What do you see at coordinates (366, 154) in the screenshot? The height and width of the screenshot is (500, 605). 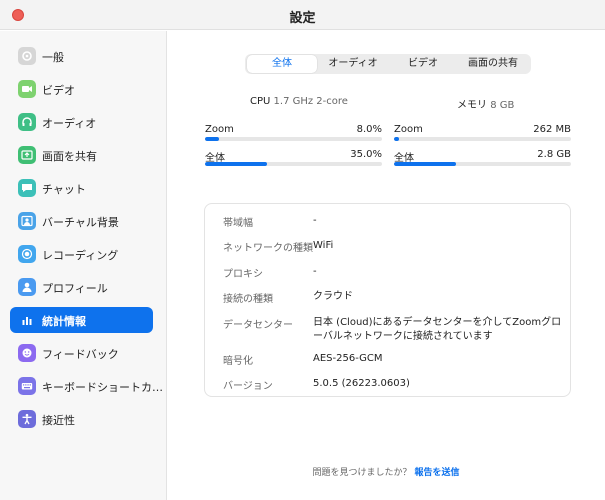 I see `cpu-total-value: 35.0%` at bounding box center [366, 154].